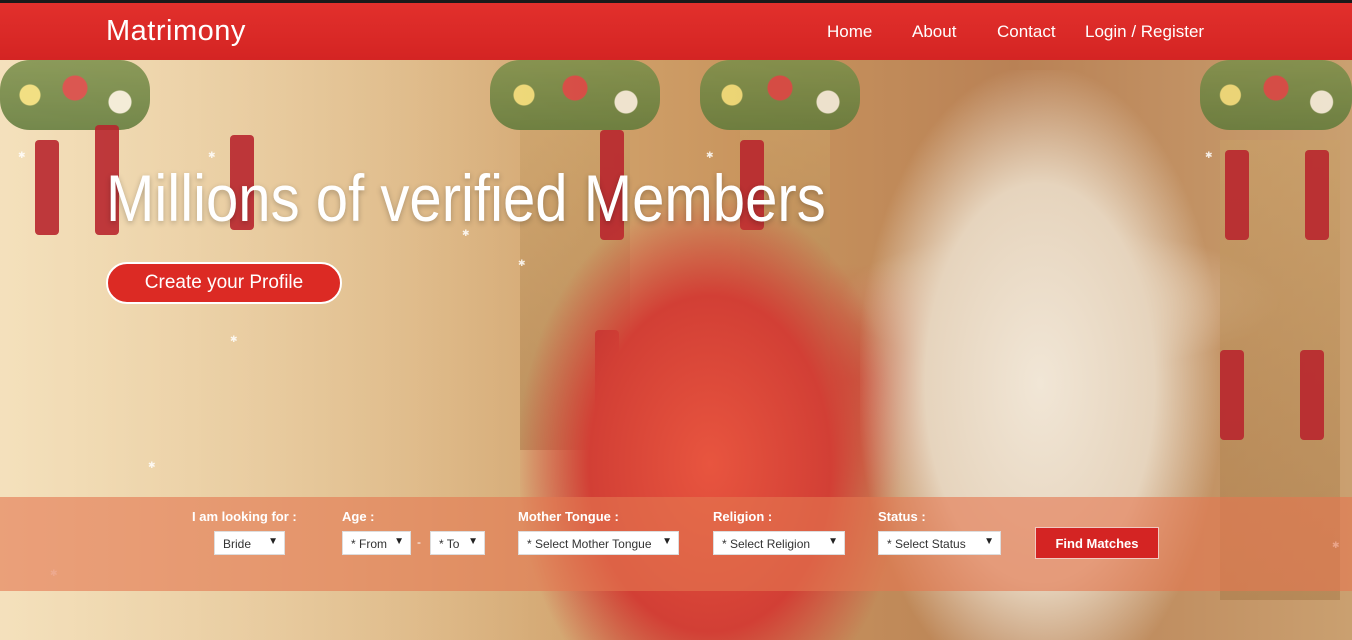 The image size is (1352, 640). I want to click on nav-contact-link: Contact, so click(1026, 32).